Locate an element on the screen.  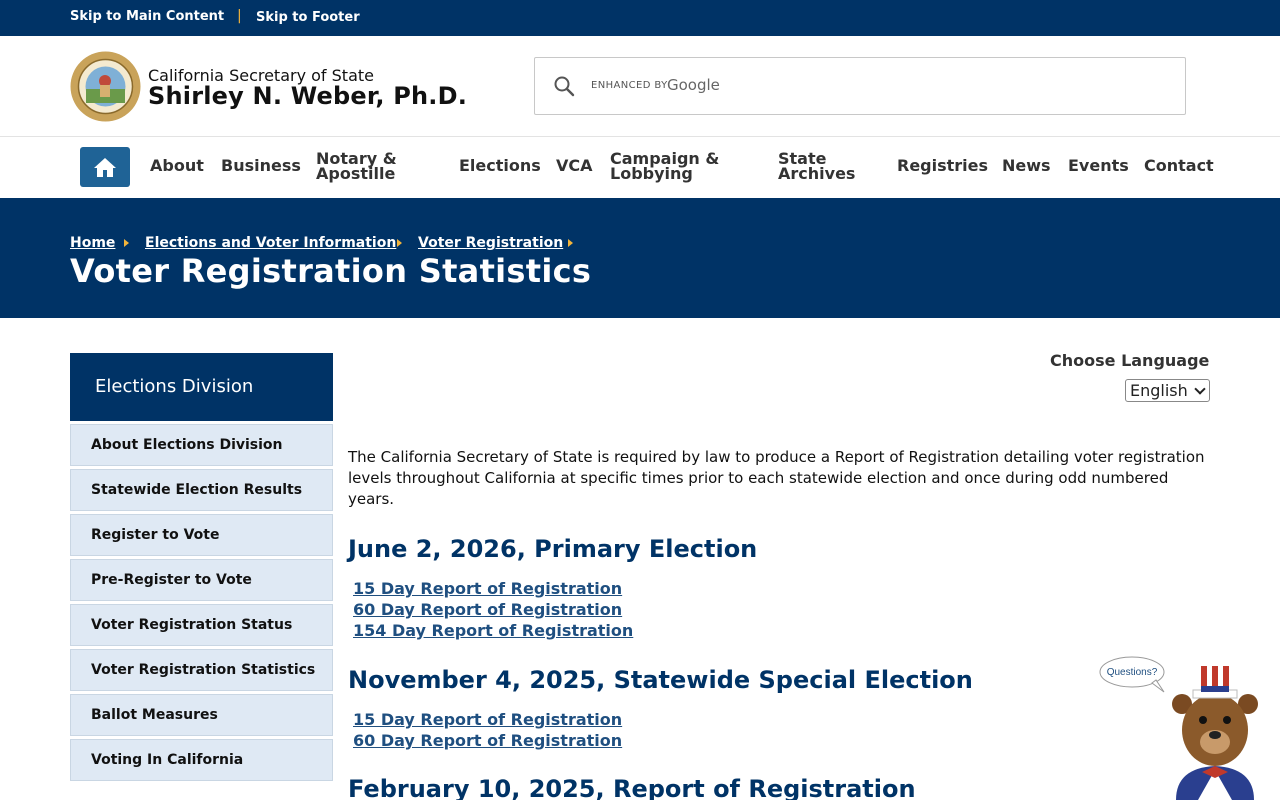
nav-business: Business is located at coordinates (261, 166).